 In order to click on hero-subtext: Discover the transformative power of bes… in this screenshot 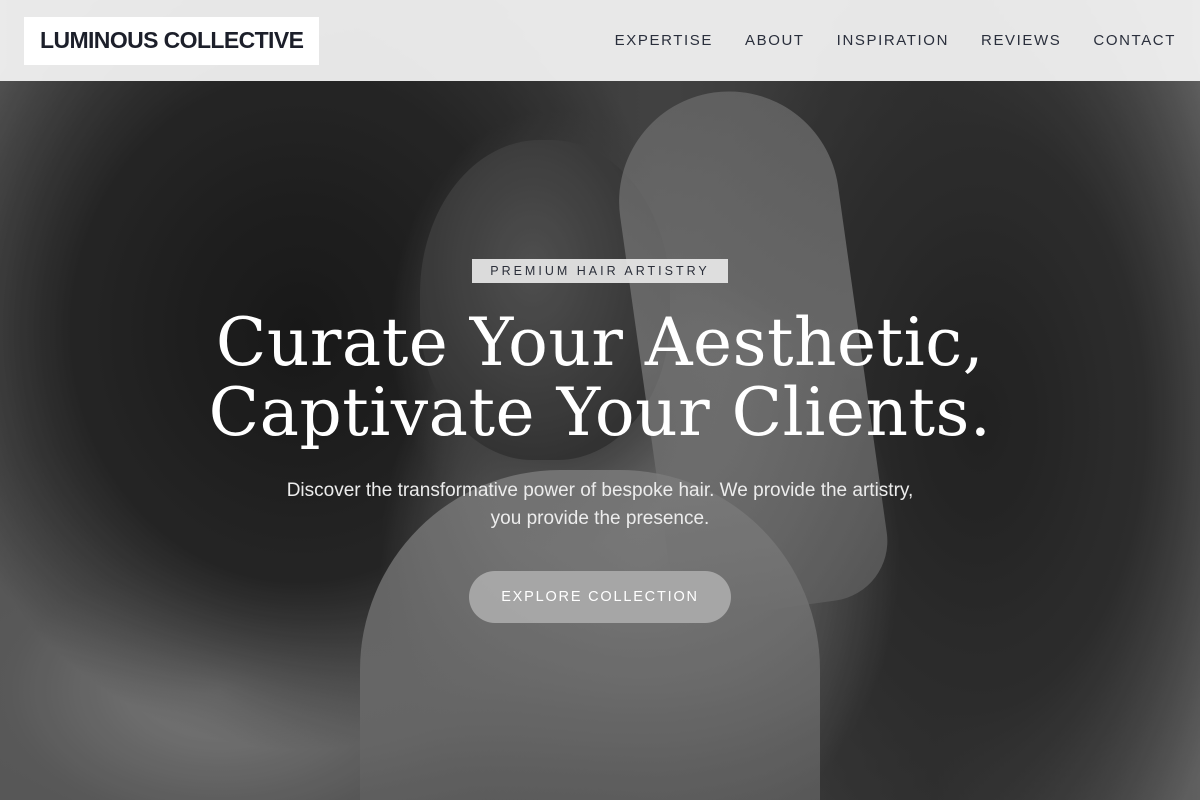, I will do `click(600, 504)`.